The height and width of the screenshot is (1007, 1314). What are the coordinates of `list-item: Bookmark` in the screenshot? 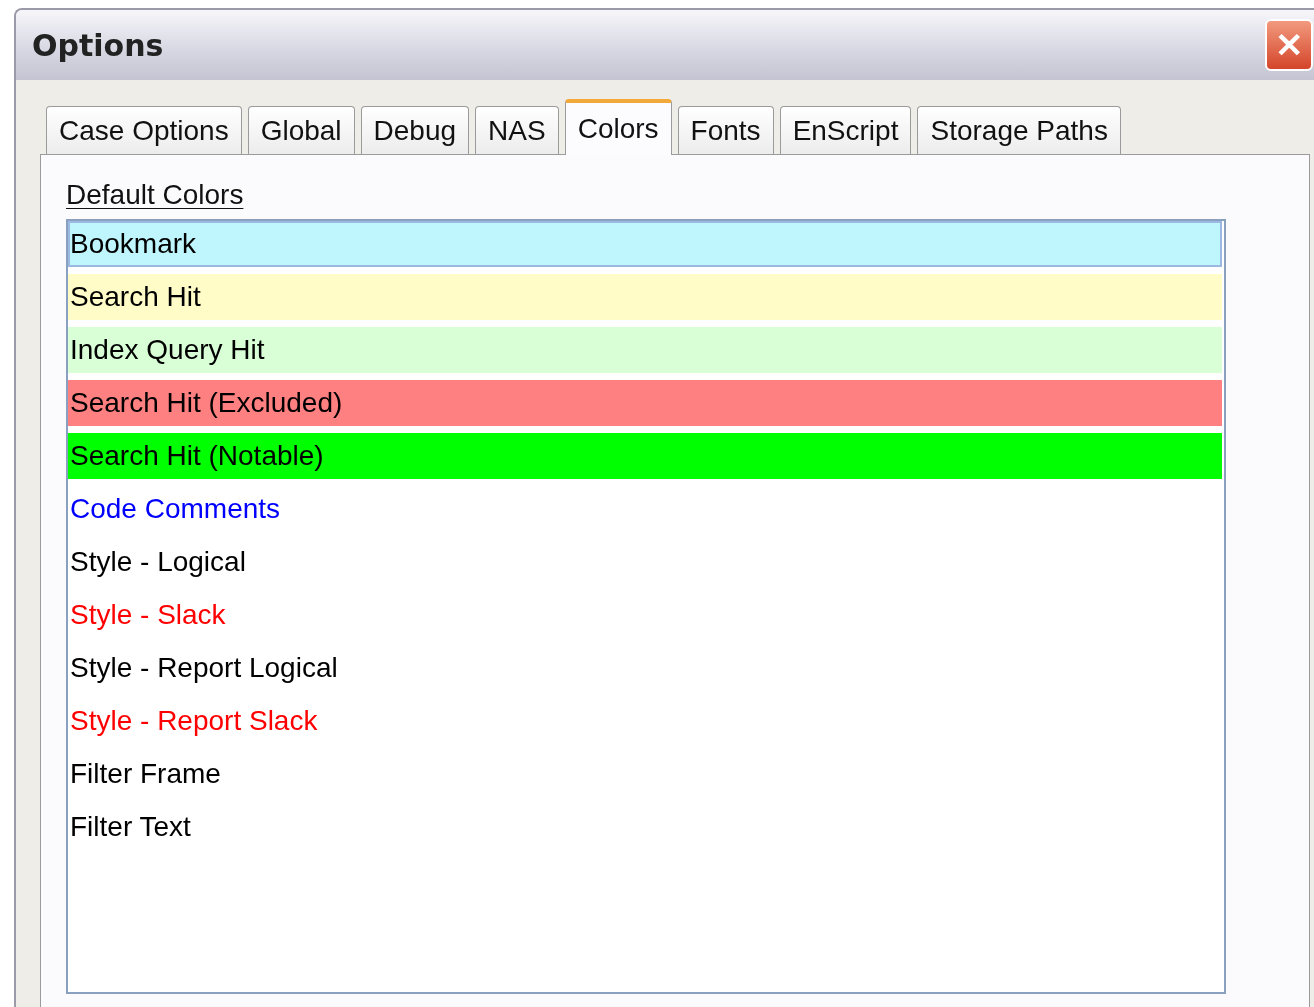 It's located at (645, 244).